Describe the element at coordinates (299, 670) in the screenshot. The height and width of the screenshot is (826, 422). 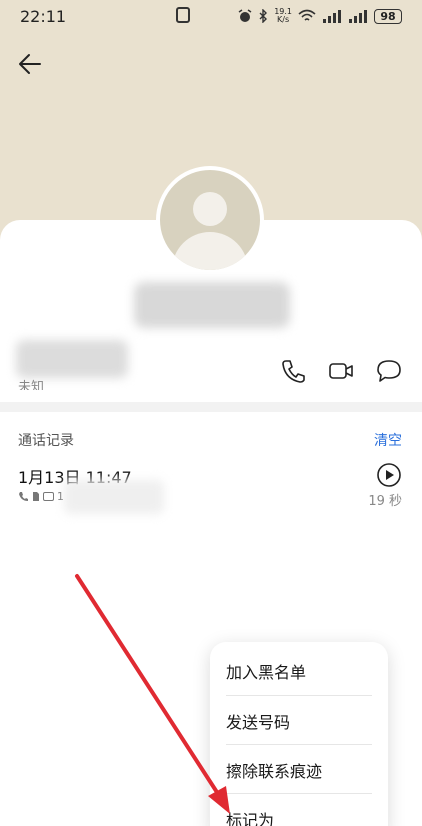
I see `menu-item-add-to-blacklist: 加入黑名单` at that location.